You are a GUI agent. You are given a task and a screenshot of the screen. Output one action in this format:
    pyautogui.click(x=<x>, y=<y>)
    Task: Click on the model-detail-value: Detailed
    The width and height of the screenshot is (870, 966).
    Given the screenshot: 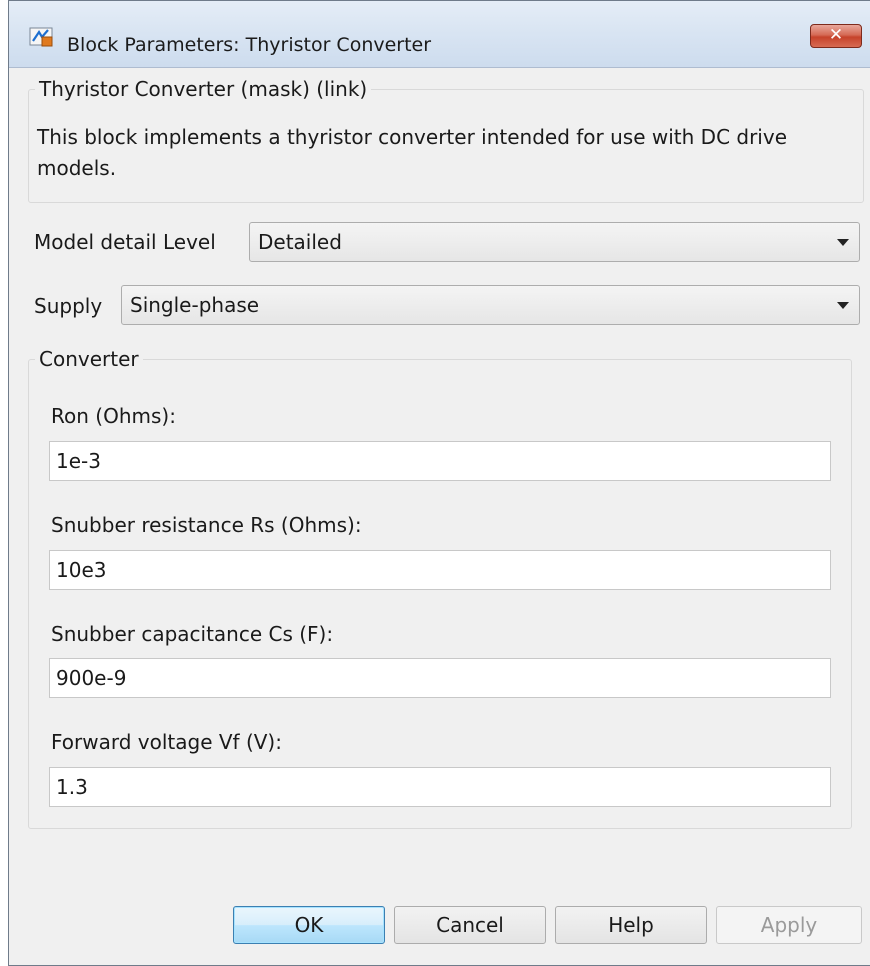 What is the action you would take?
    pyautogui.click(x=300, y=242)
    